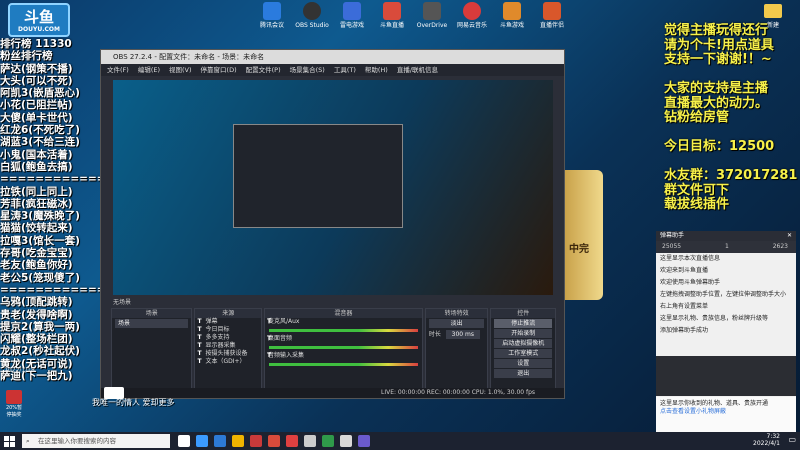 The width and height of the screenshot is (800, 450). I want to click on transitions-dock: 转场特效 淡出 时长 300 ms, so click(456, 351).